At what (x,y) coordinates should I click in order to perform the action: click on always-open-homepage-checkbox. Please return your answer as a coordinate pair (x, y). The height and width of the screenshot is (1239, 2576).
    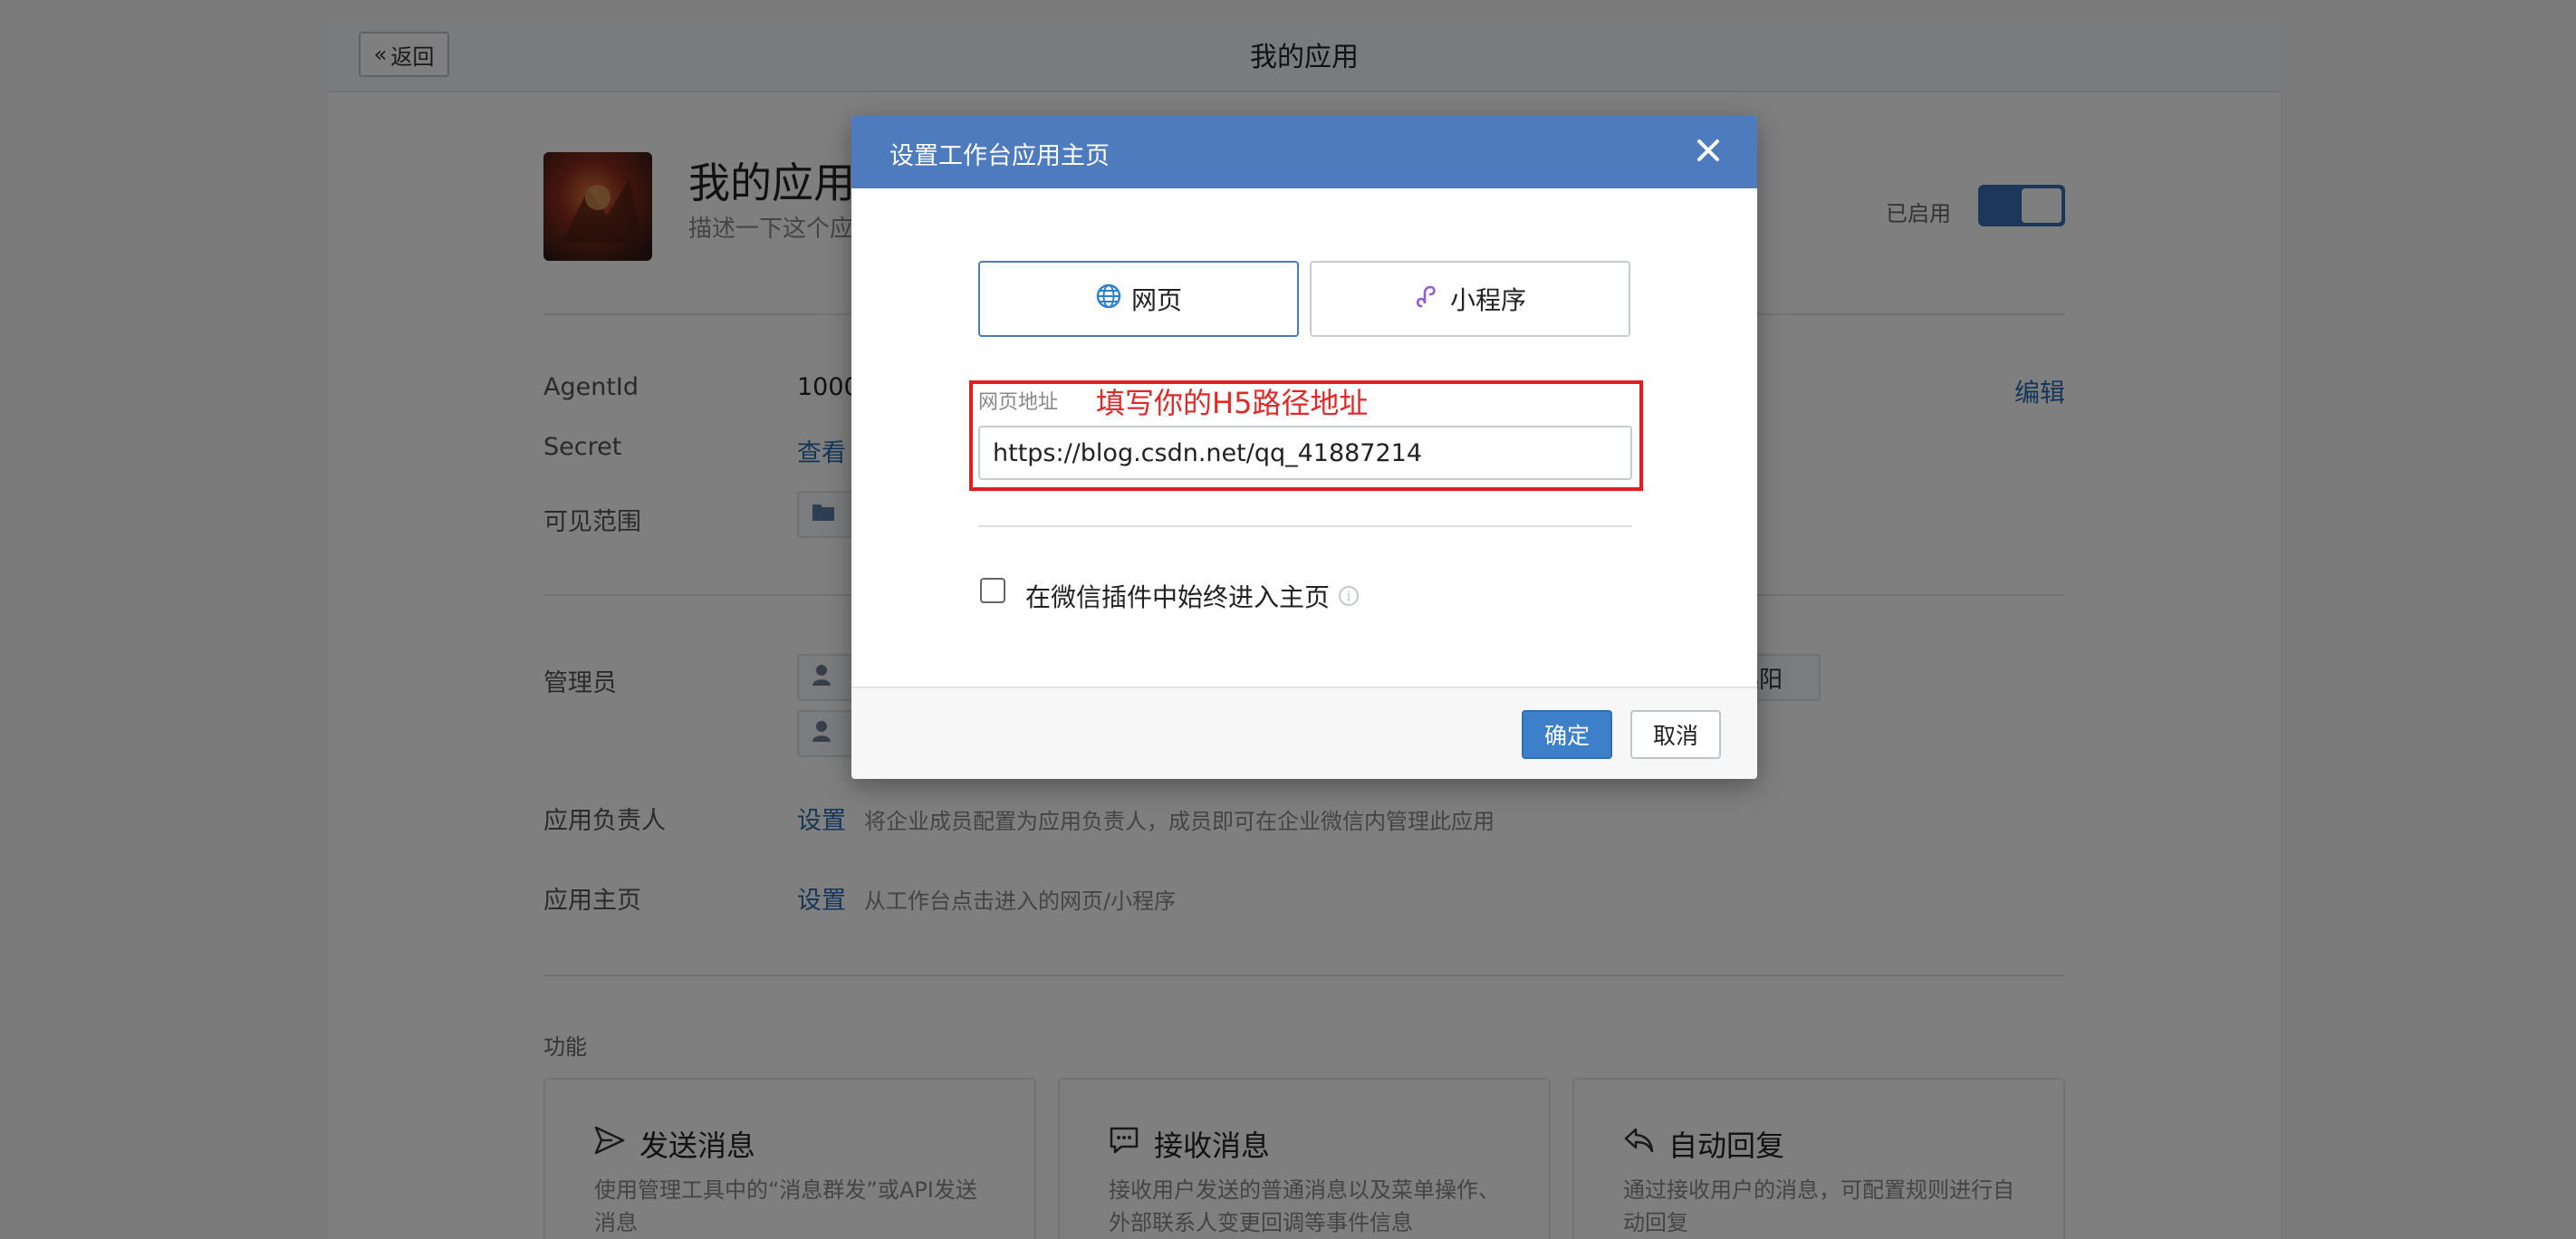
    Looking at the image, I should click on (992, 590).